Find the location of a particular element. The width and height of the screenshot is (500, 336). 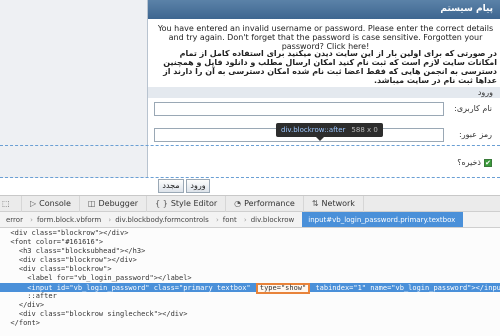

code-line: <label for="vb_login_password"></label> is located at coordinates (250, 278).